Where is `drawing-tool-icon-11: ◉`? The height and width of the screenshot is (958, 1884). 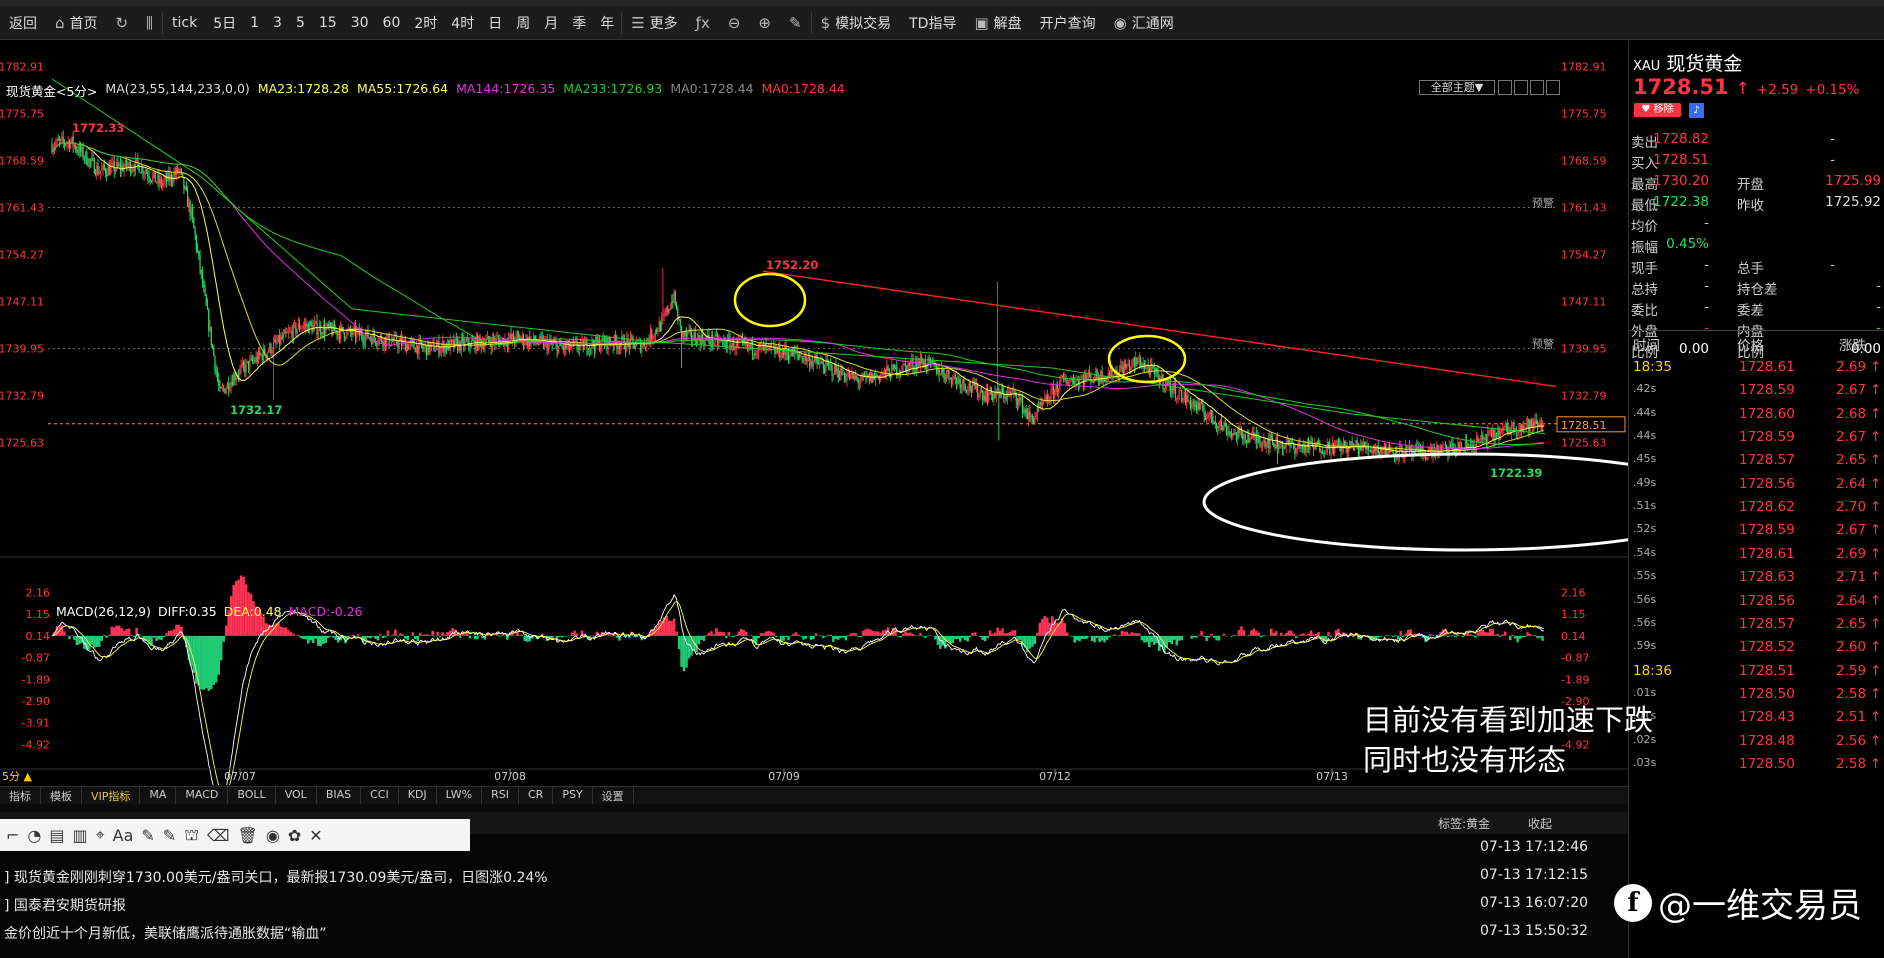
drawing-tool-icon-11: ◉ is located at coordinates (273, 835).